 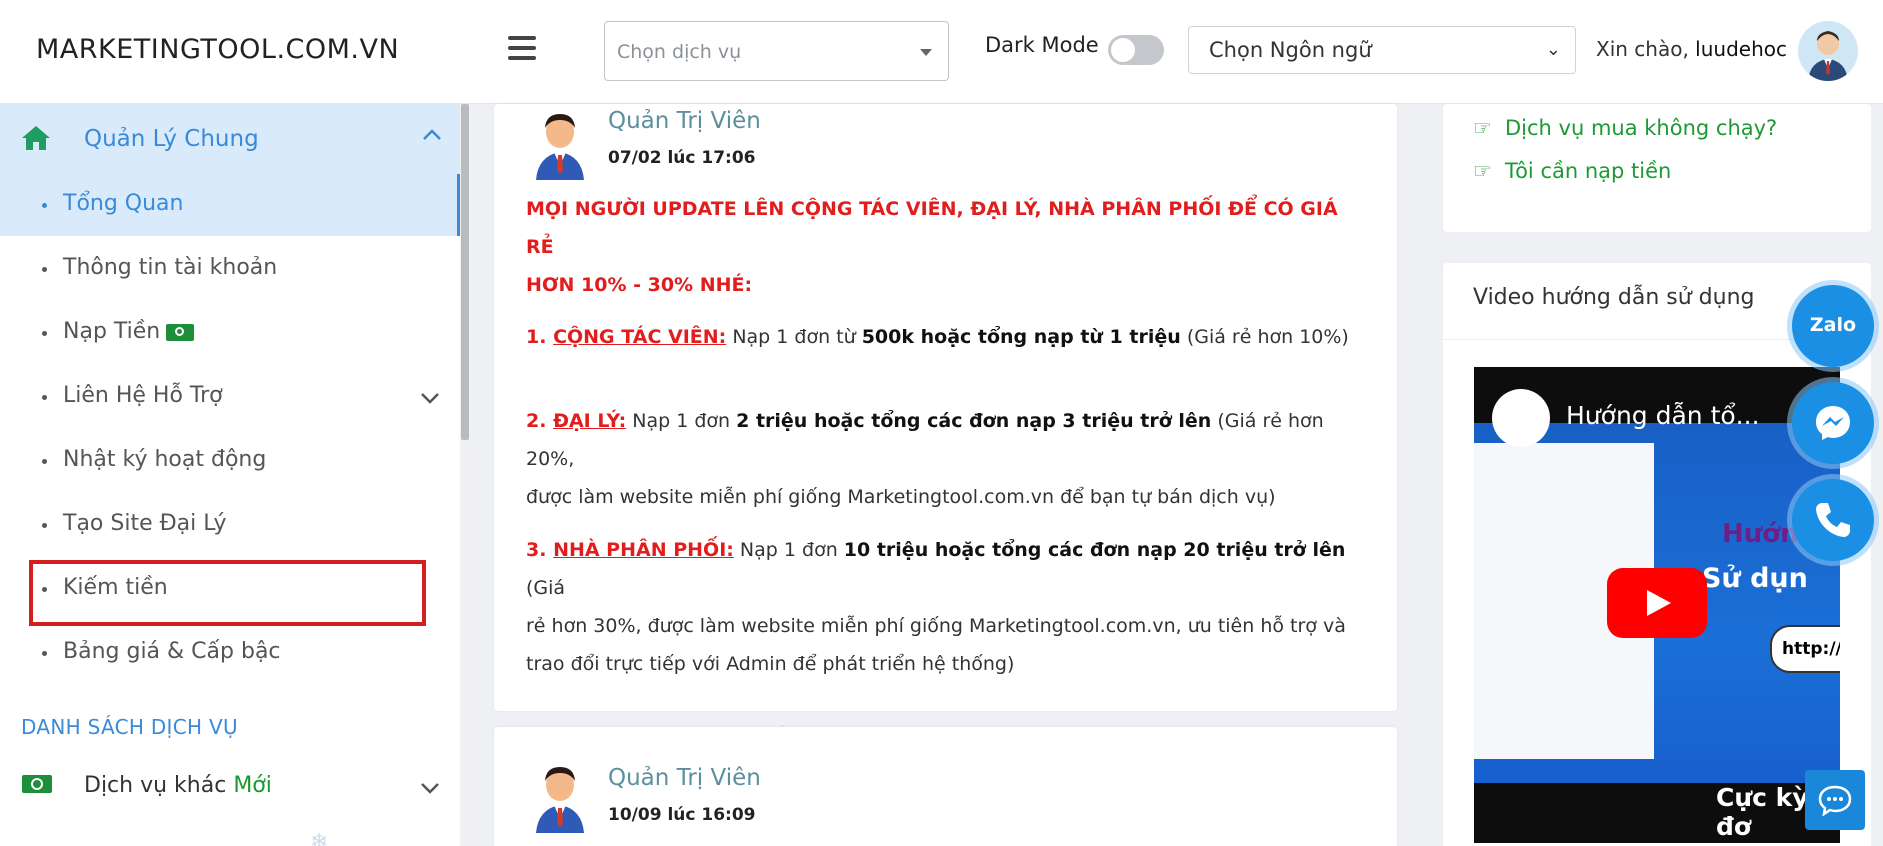 I want to click on tier-label-text: CỘNG TÁC VIÊN:, so click(x=640, y=337).